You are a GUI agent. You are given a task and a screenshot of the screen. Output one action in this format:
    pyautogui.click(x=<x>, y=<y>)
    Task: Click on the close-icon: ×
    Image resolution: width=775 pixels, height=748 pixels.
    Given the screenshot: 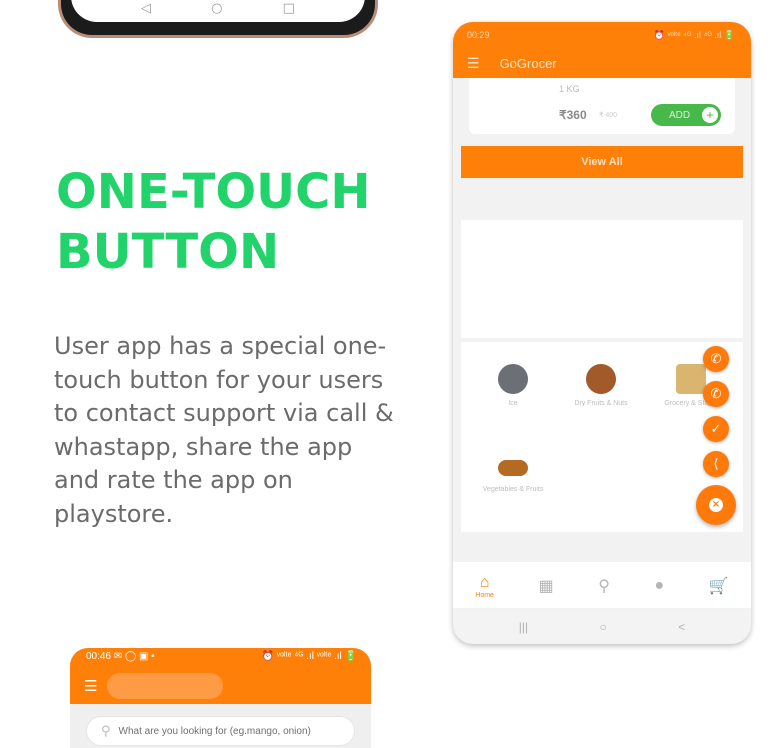 What is the action you would take?
    pyautogui.click(x=716, y=505)
    